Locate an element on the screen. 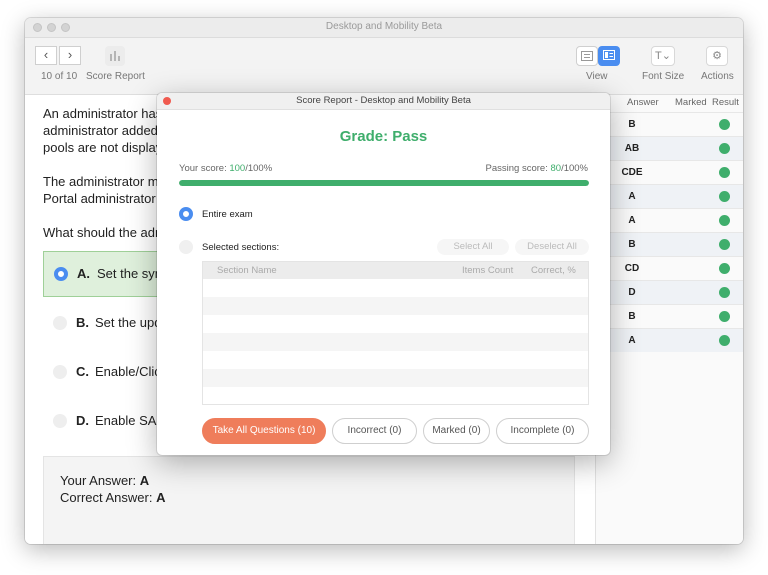  view-detail-button is located at coordinates (609, 56).